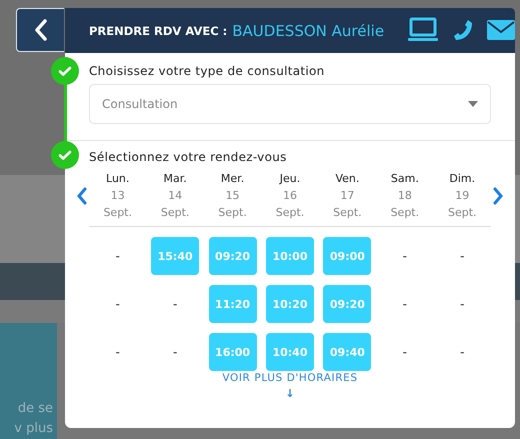 The width and height of the screenshot is (520, 439). What do you see at coordinates (289, 196) in the screenshot?
I see `day-date: 16` at bounding box center [289, 196].